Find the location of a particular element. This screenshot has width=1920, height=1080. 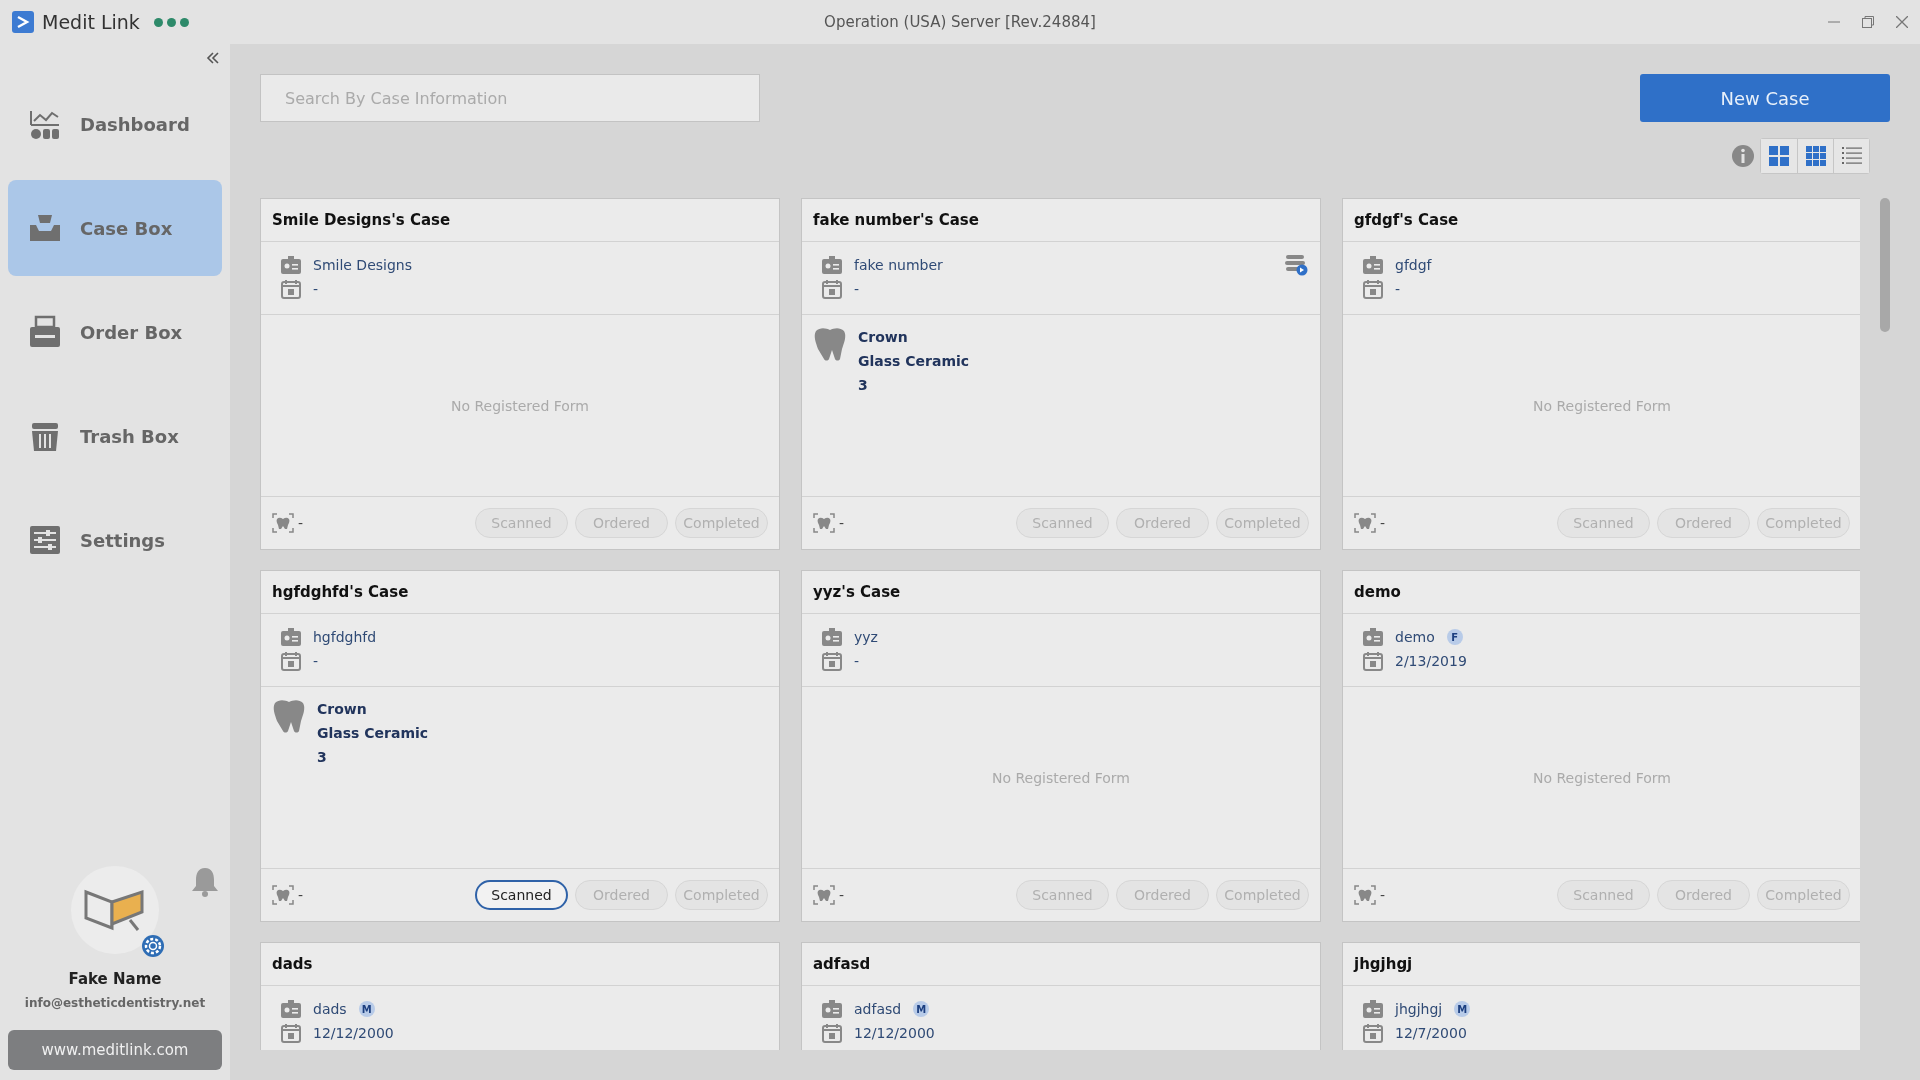

sliders-icon is located at coordinates (45, 540).